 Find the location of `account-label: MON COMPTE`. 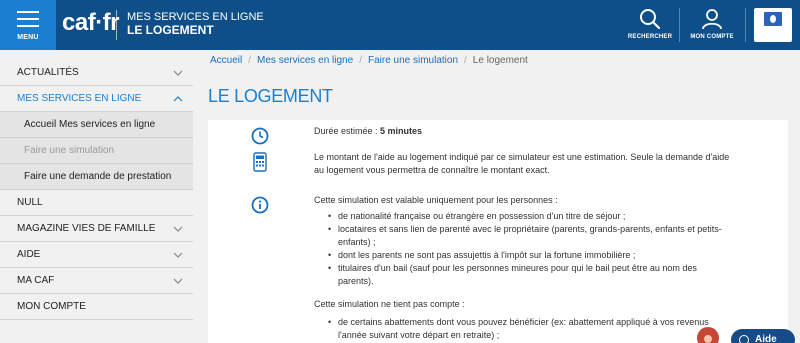

account-label: MON COMPTE is located at coordinates (712, 37).